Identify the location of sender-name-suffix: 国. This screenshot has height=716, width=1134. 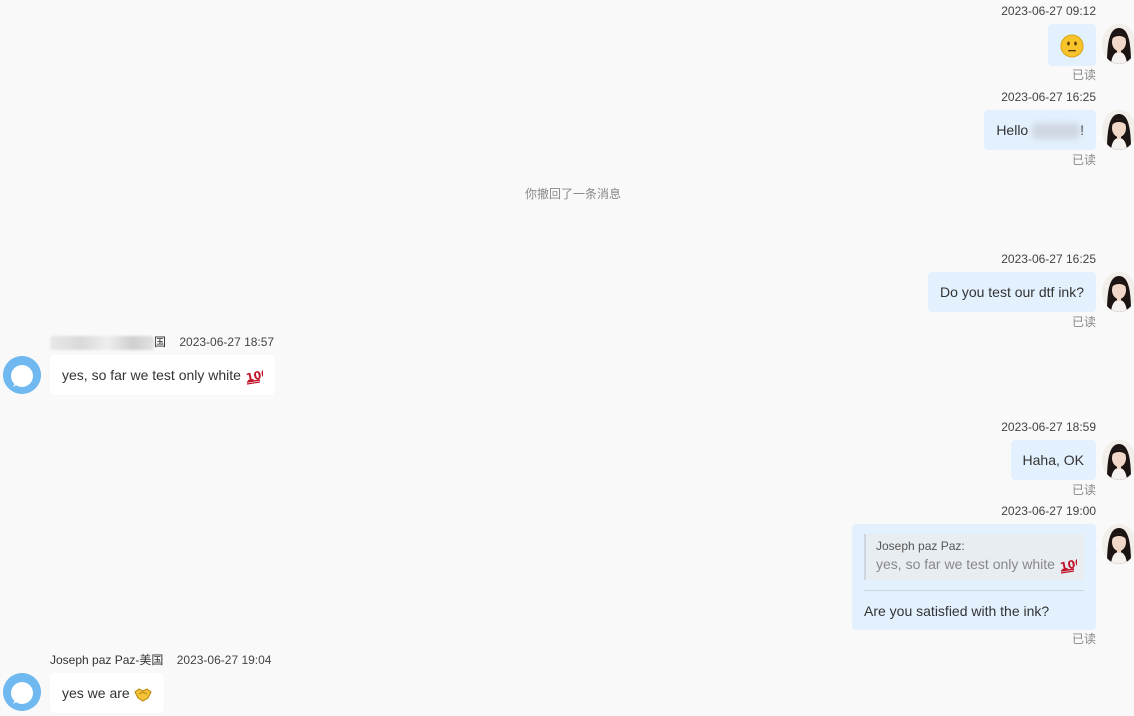
(160, 342).